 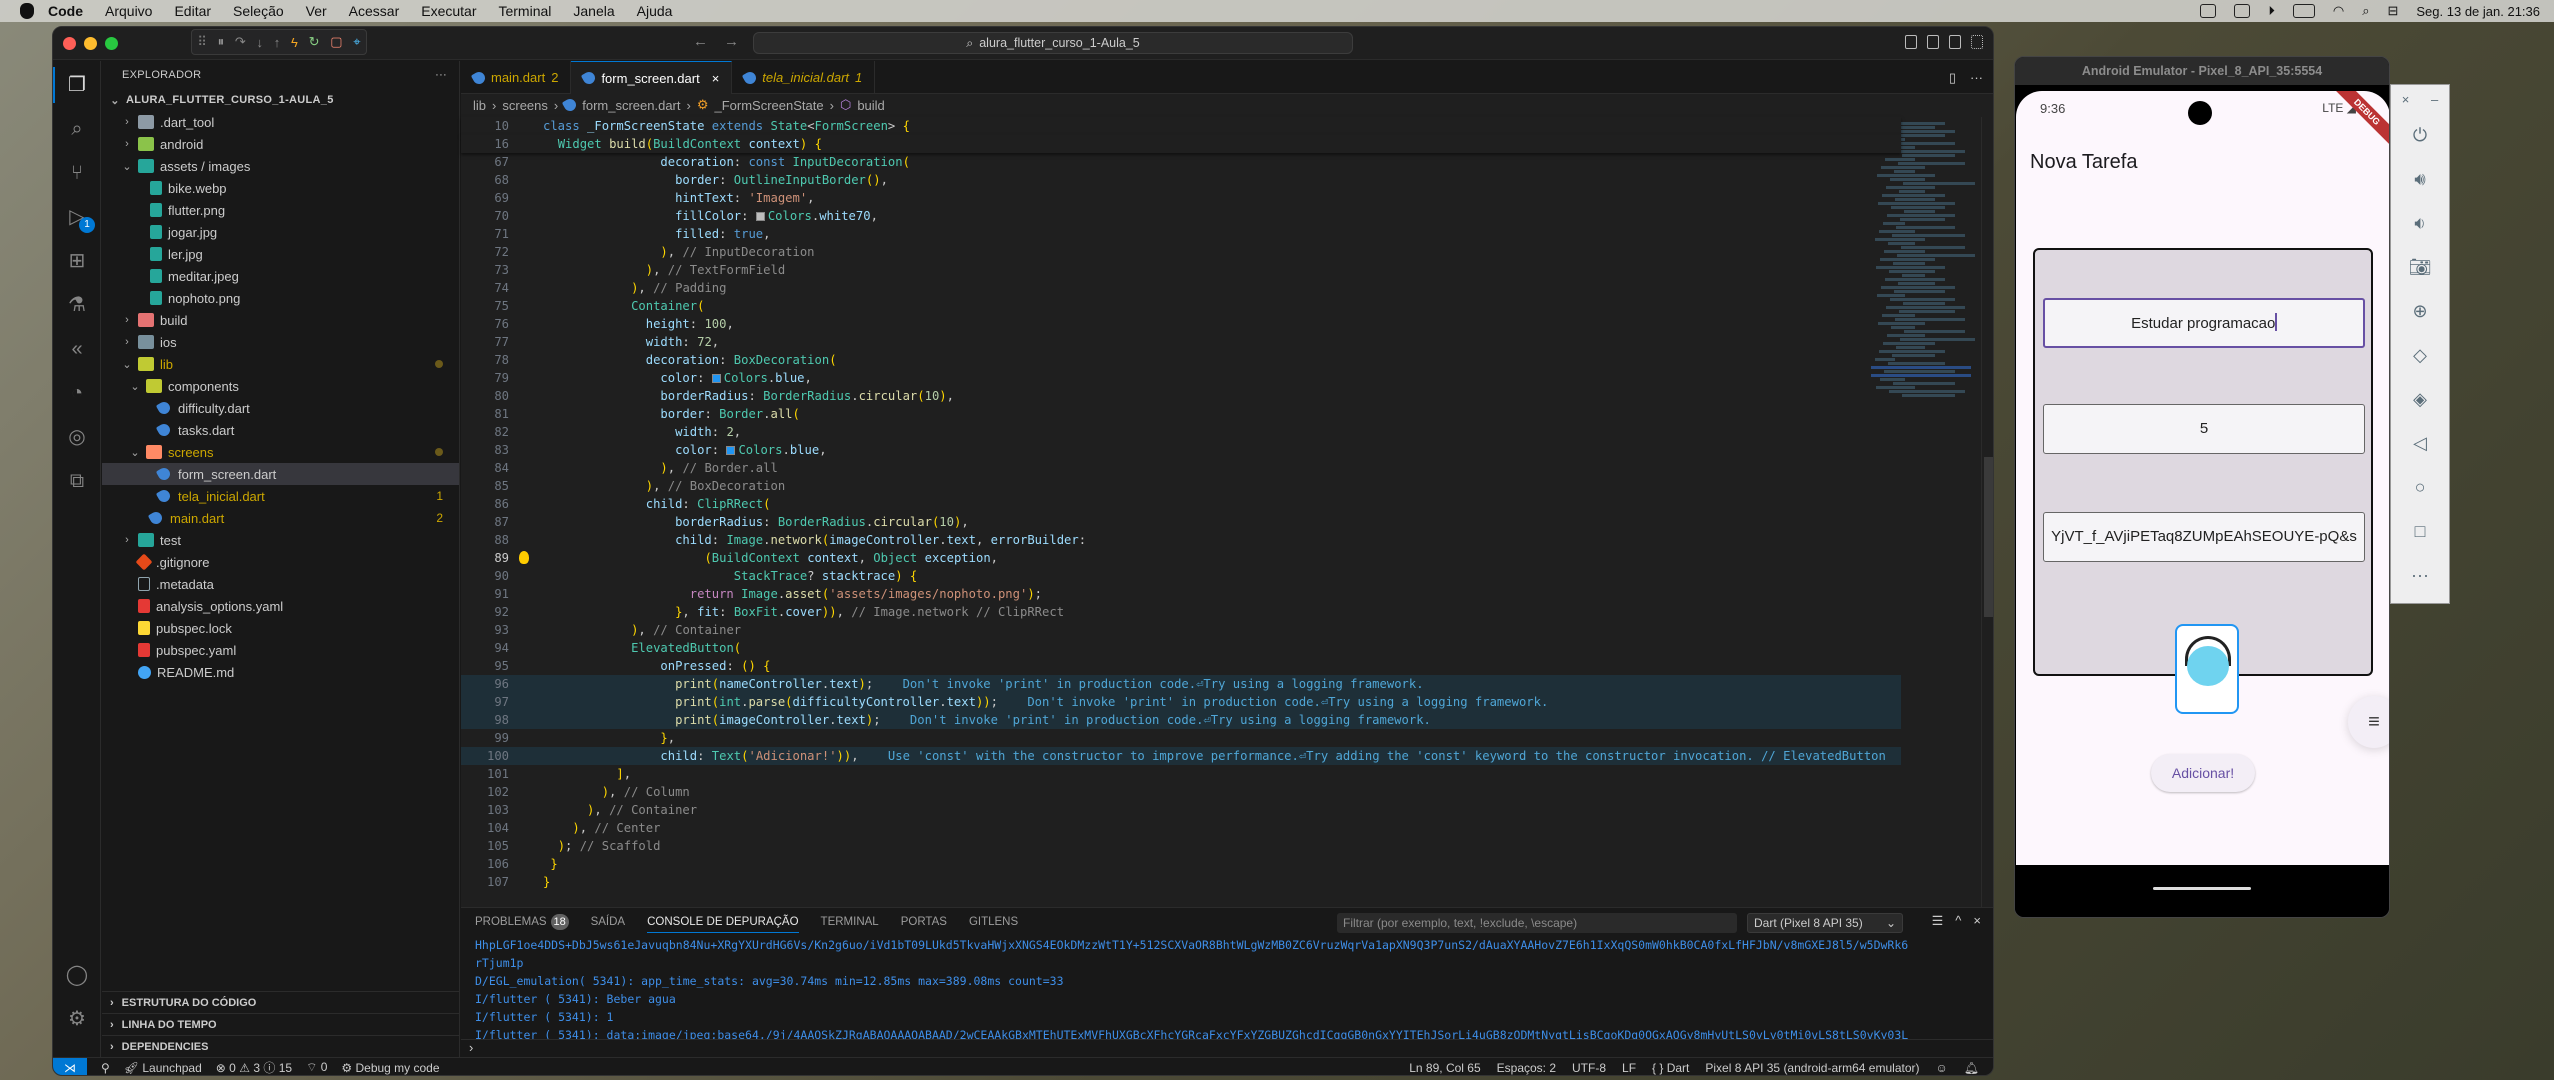 What do you see at coordinates (280, 210) in the screenshot?
I see `tree-file-flutter: flutter.png` at bounding box center [280, 210].